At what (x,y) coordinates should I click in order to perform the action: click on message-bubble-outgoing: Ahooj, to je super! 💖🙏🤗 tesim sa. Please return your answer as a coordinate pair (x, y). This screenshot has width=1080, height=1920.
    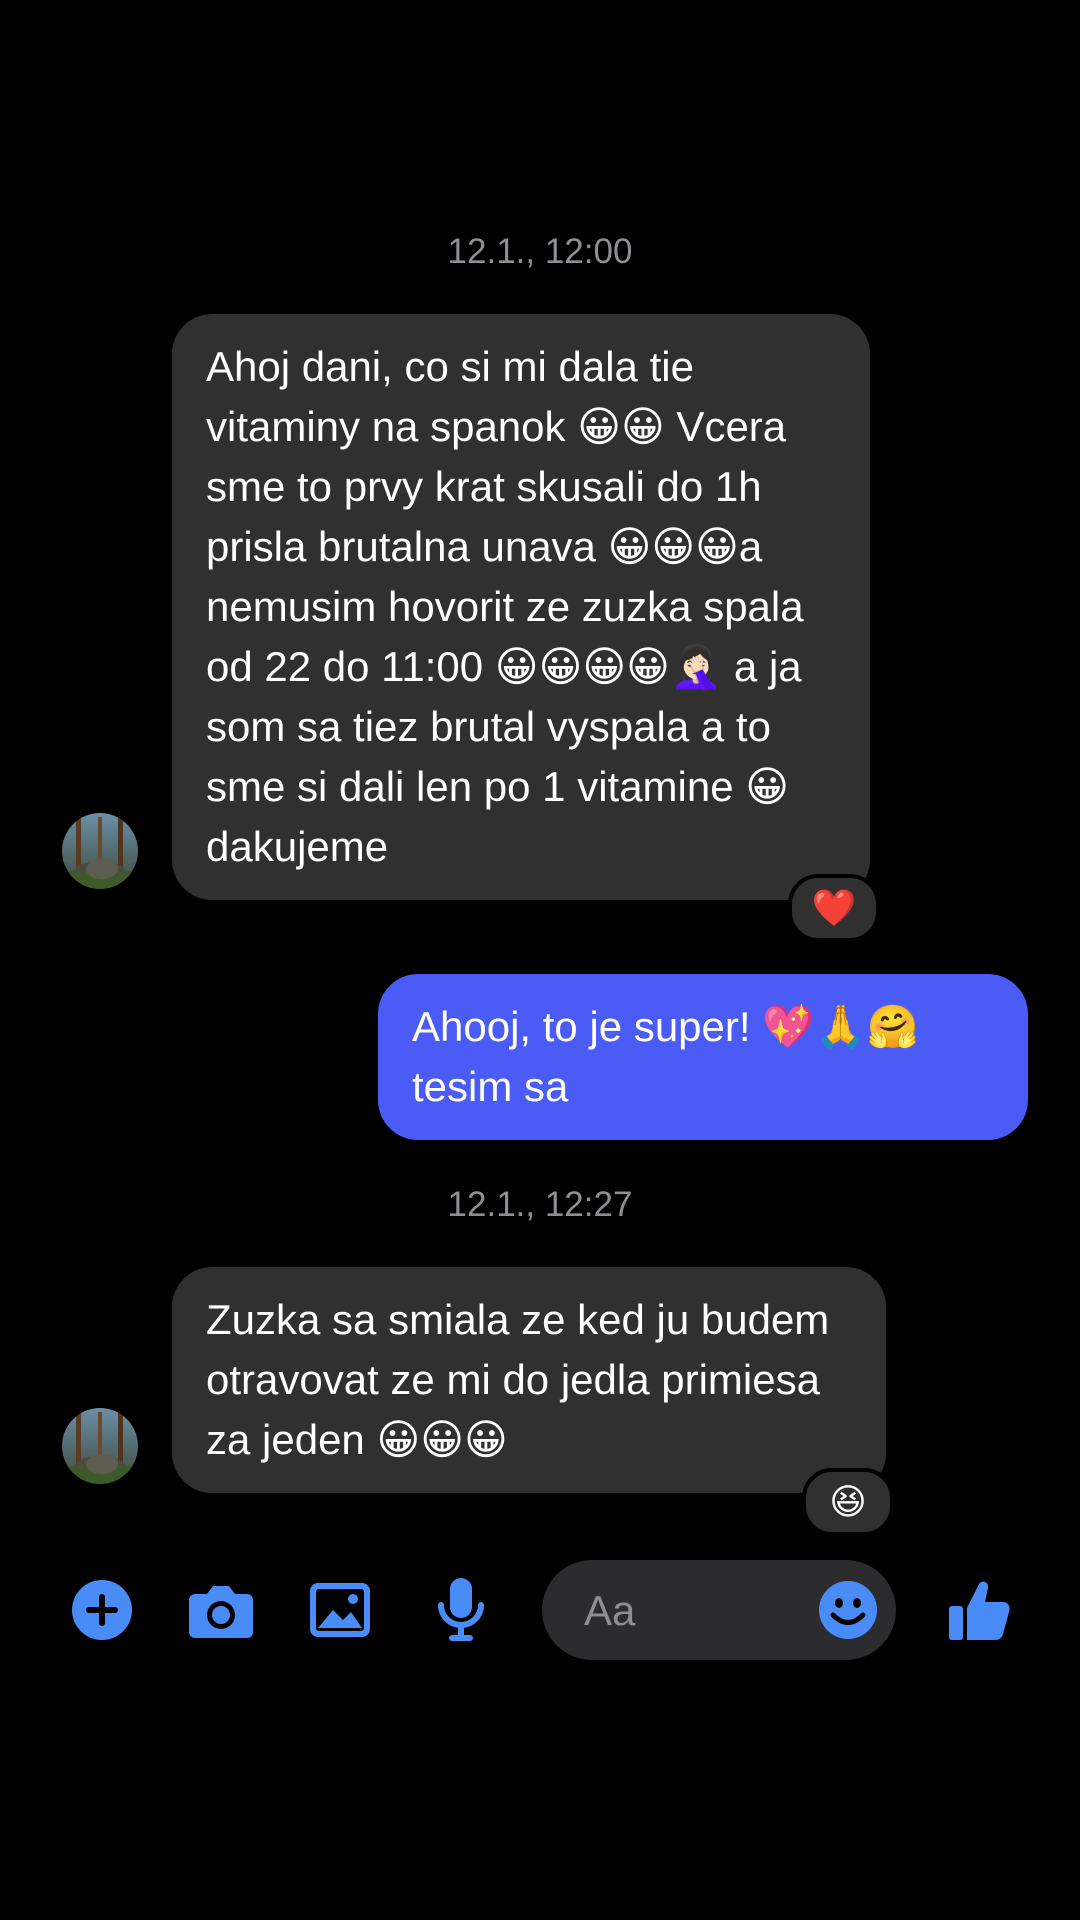
    Looking at the image, I should click on (703, 1057).